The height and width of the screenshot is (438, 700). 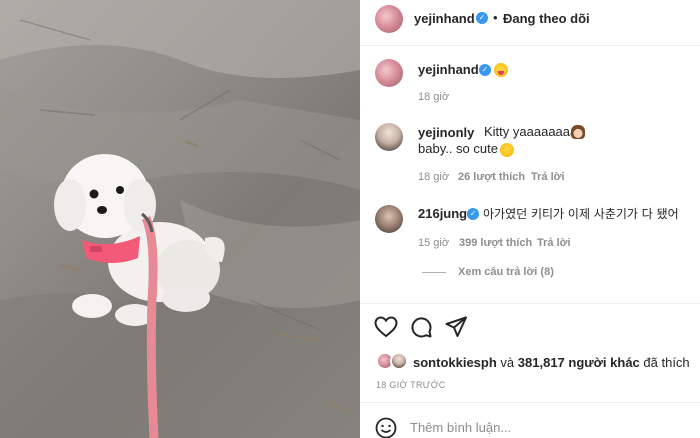 What do you see at coordinates (578, 132) in the screenshot?
I see `girl-emoji-icon` at bounding box center [578, 132].